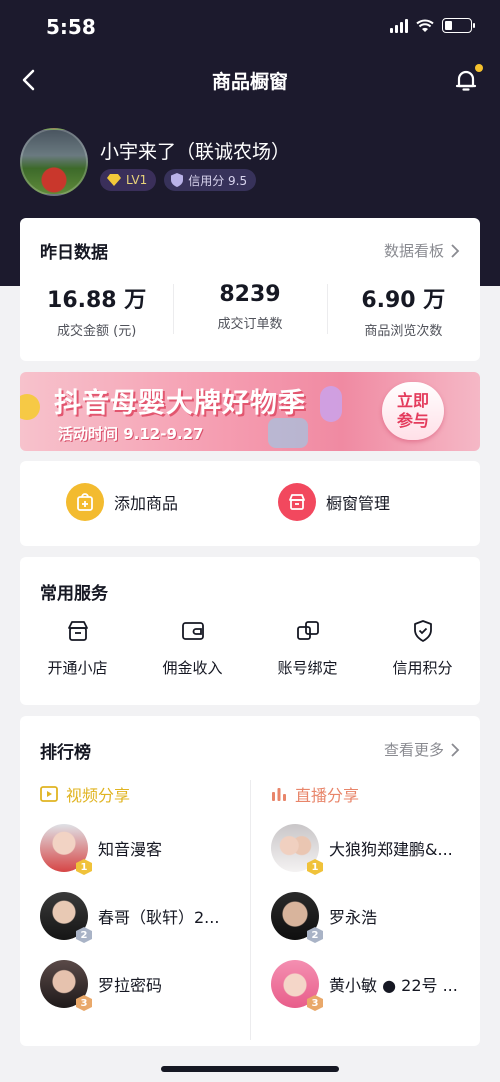  I want to click on rank-name: 罗永浩, so click(353, 917).